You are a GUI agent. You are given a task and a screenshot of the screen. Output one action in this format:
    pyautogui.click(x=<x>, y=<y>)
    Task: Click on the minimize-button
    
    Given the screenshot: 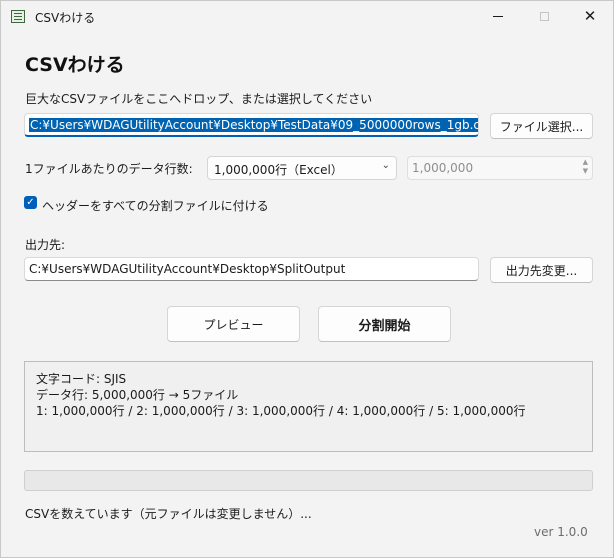 What is the action you would take?
    pyautogui.click(x=498, y=16)
    